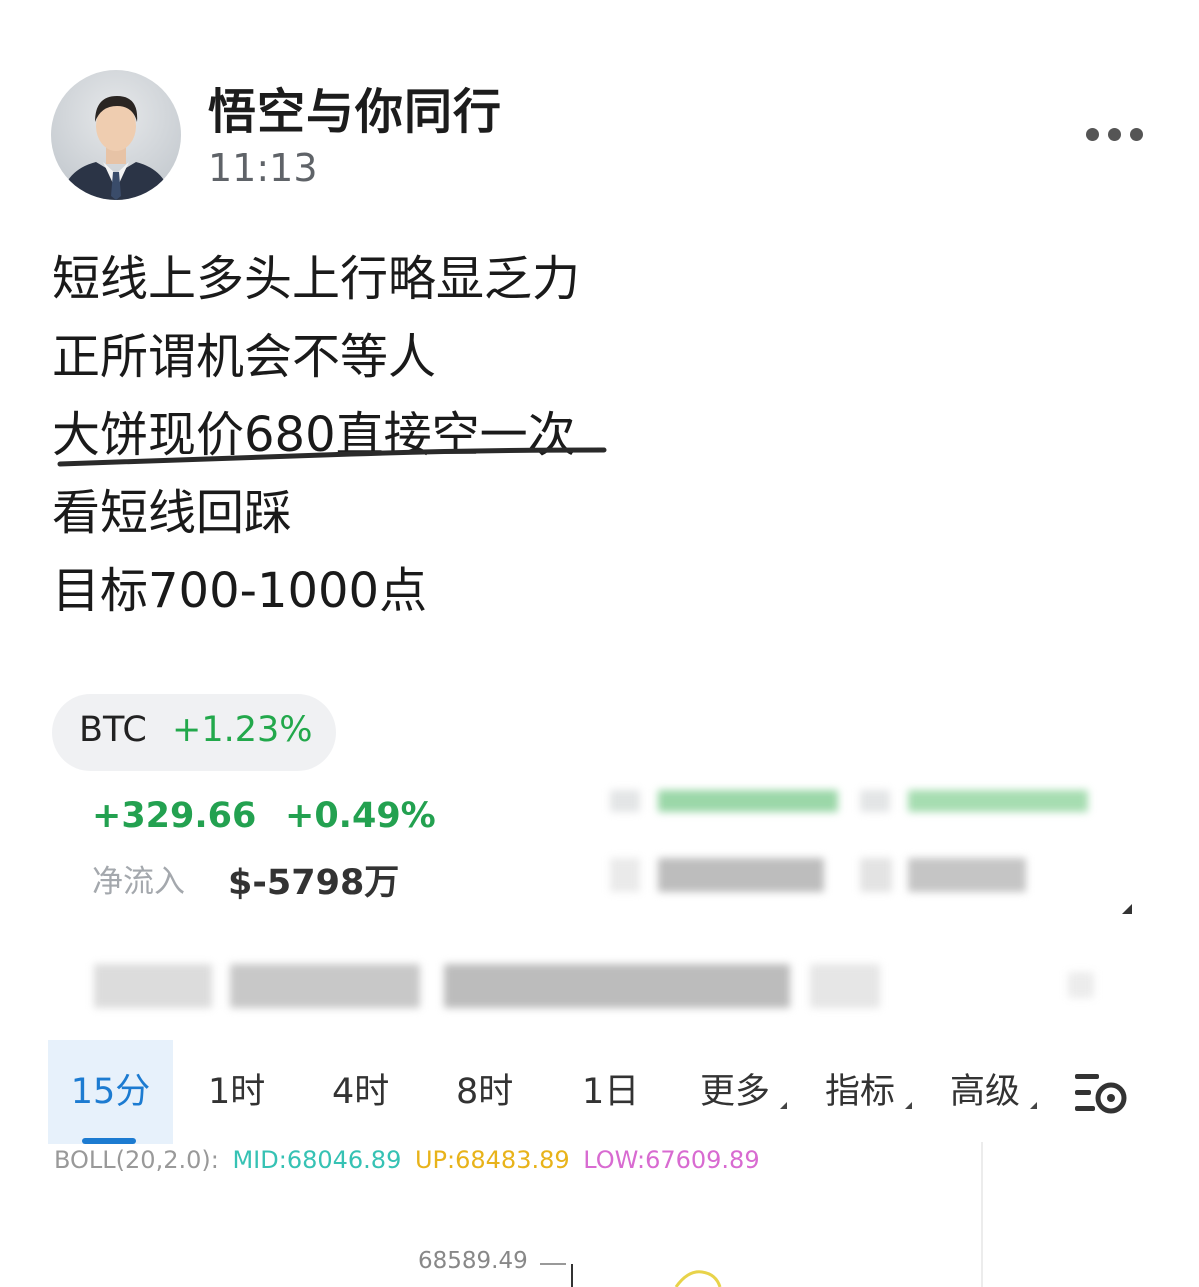  I want to click on highlighted-text: 大饼现价680直接空一次, so click(329, 435).